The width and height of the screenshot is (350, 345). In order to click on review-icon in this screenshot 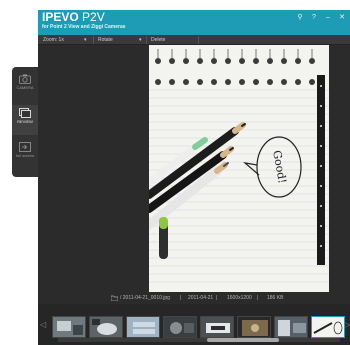, I will do `click(25, 113)`.